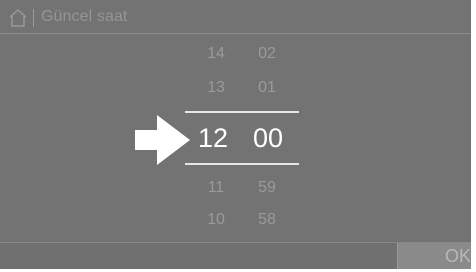  Describe the element at coordinates (18, 18) in the screenshot. I see `home-icon` at that location.